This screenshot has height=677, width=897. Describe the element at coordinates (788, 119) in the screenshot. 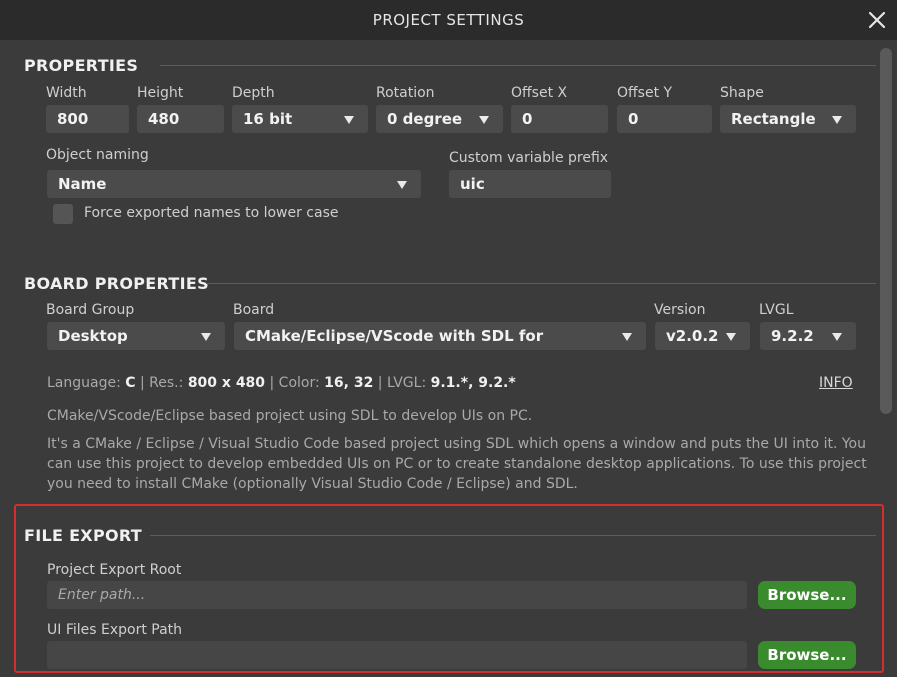

I see `shape-select: Rectangle` at that location.